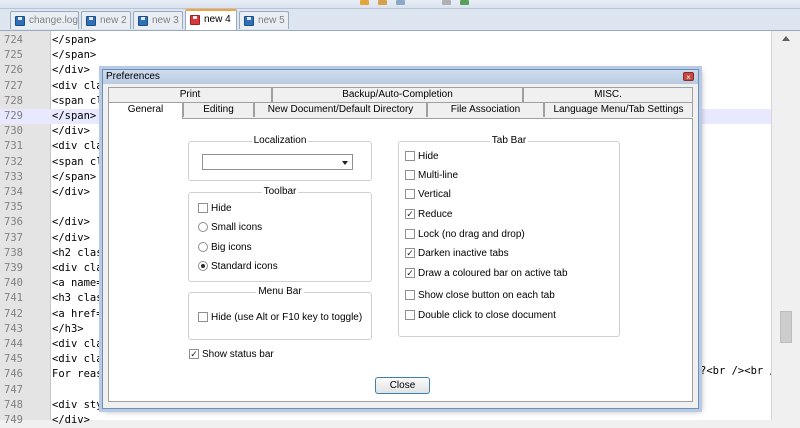 The width and height of the screenshot is (800, 428). What do you see at coordinates (77, 298) in the screenshot?
I see `code-text: <h3 clas` at bounding box center [77, 298].